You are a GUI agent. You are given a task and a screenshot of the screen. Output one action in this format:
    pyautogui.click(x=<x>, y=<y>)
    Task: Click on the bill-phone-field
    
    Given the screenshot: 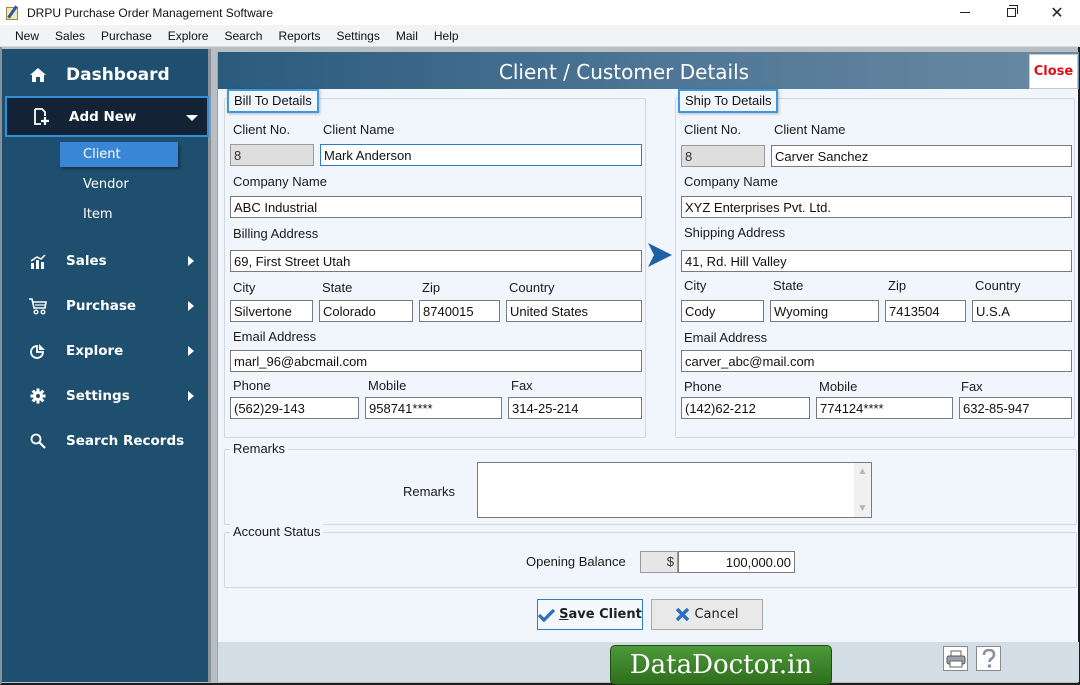 What is the action you would take?
    pyautogui.click(x=294, y=408)
    